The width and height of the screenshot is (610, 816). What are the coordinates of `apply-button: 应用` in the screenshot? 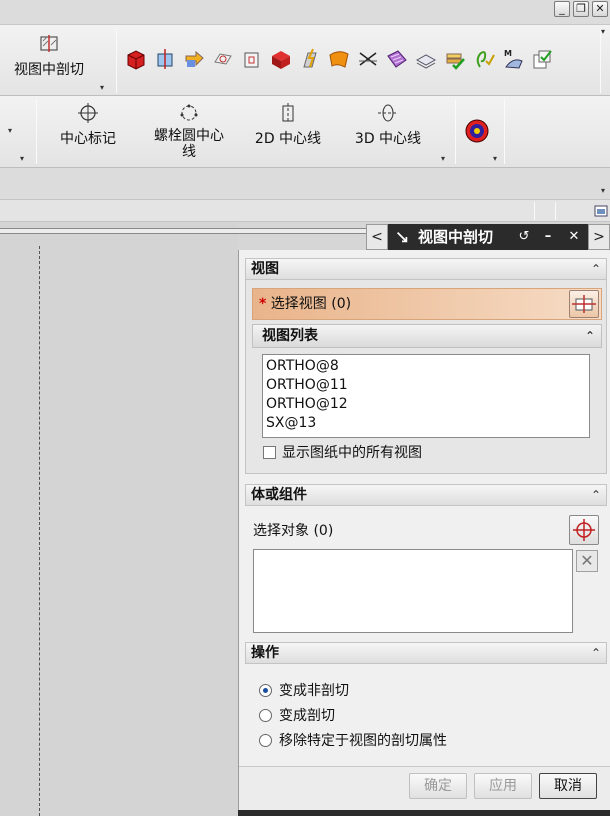 It's located at (503, 786).